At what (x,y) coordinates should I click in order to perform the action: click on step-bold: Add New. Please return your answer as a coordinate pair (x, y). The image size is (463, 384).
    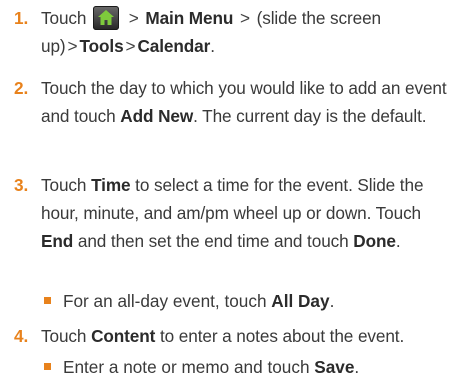
    Looking at the image, I should click on (157, 116).